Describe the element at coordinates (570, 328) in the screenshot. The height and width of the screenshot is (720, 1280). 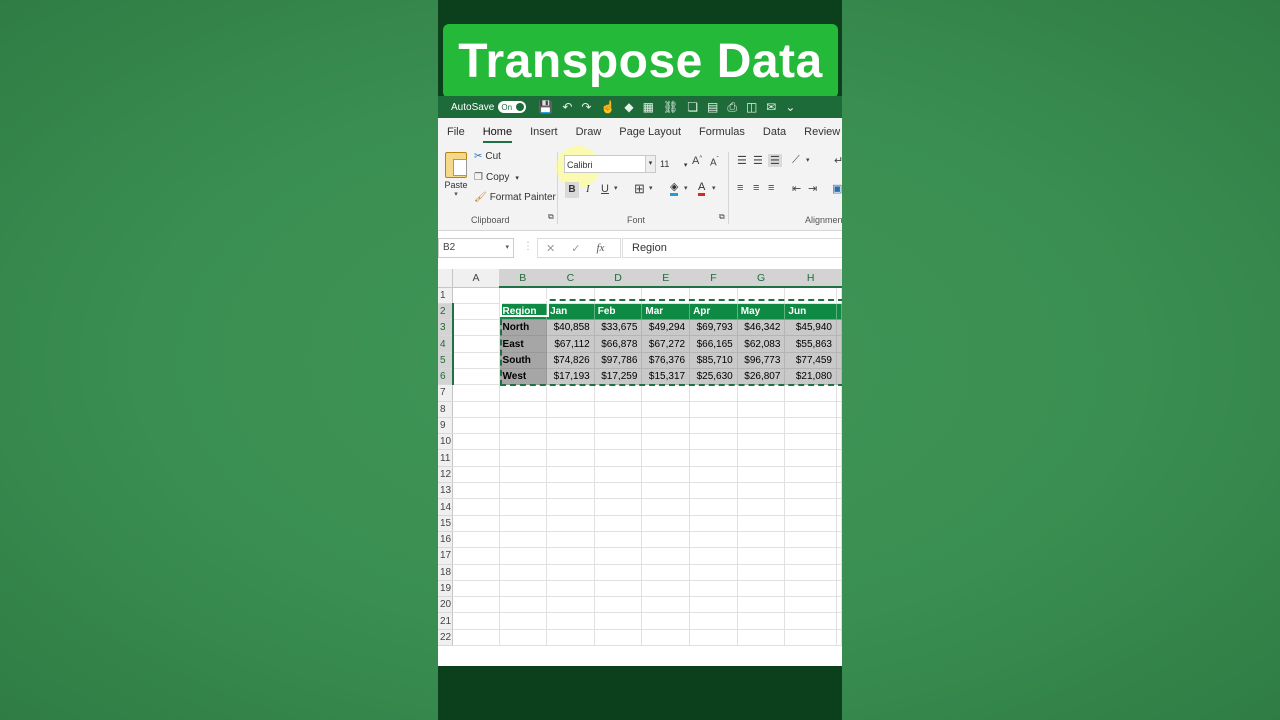
I see `value-cell: $40,858` at that location.